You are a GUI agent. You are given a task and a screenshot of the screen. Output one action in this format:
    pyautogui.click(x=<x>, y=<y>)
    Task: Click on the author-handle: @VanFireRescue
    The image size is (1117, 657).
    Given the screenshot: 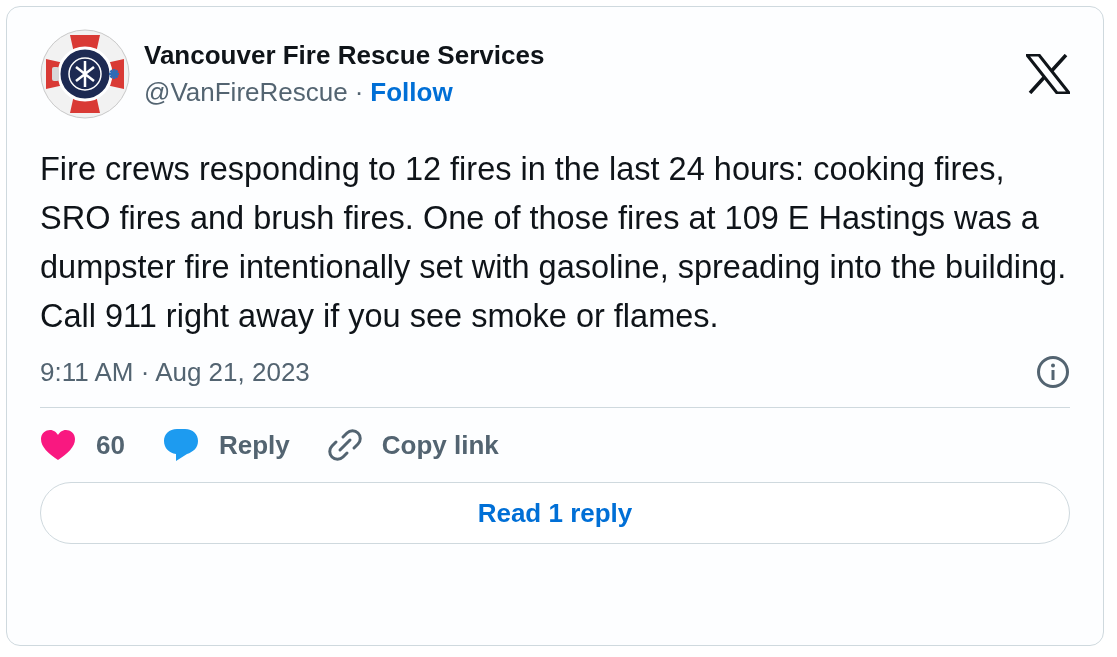 What is the action you would take?
    pyautogui.click(x=246, y=92)
    